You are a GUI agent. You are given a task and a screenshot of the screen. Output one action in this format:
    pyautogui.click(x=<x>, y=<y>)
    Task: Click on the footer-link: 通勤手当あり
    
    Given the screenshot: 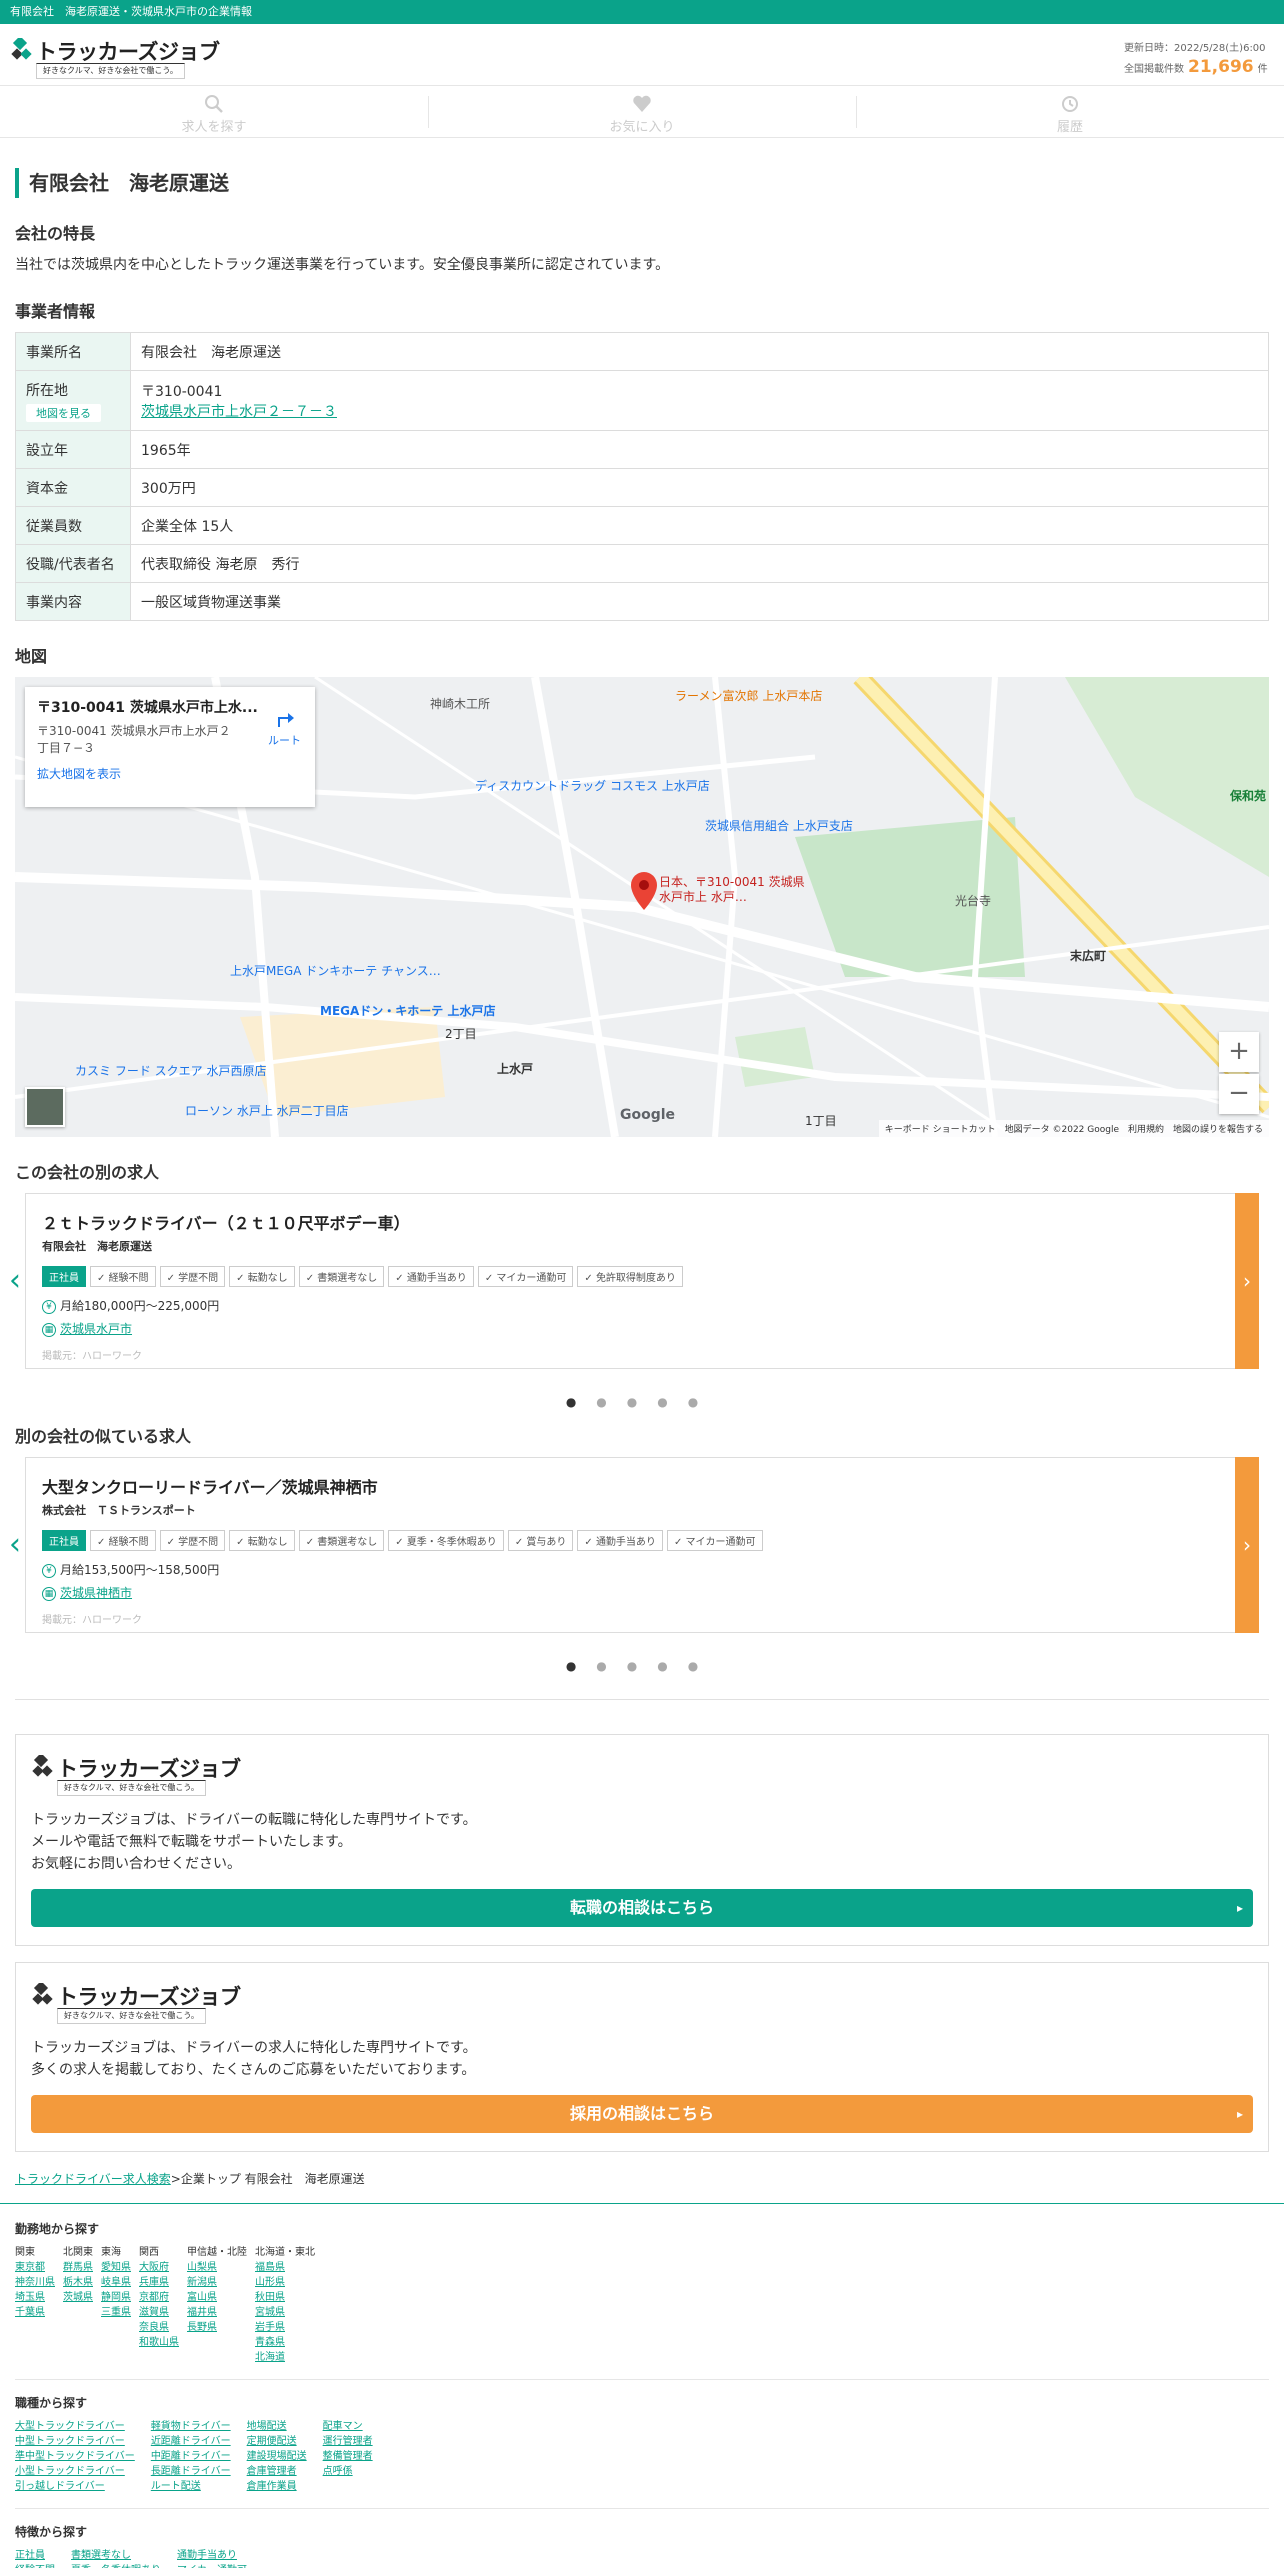 What is the action you would take?
    pyautogui.click(x=212, y=2555)
    